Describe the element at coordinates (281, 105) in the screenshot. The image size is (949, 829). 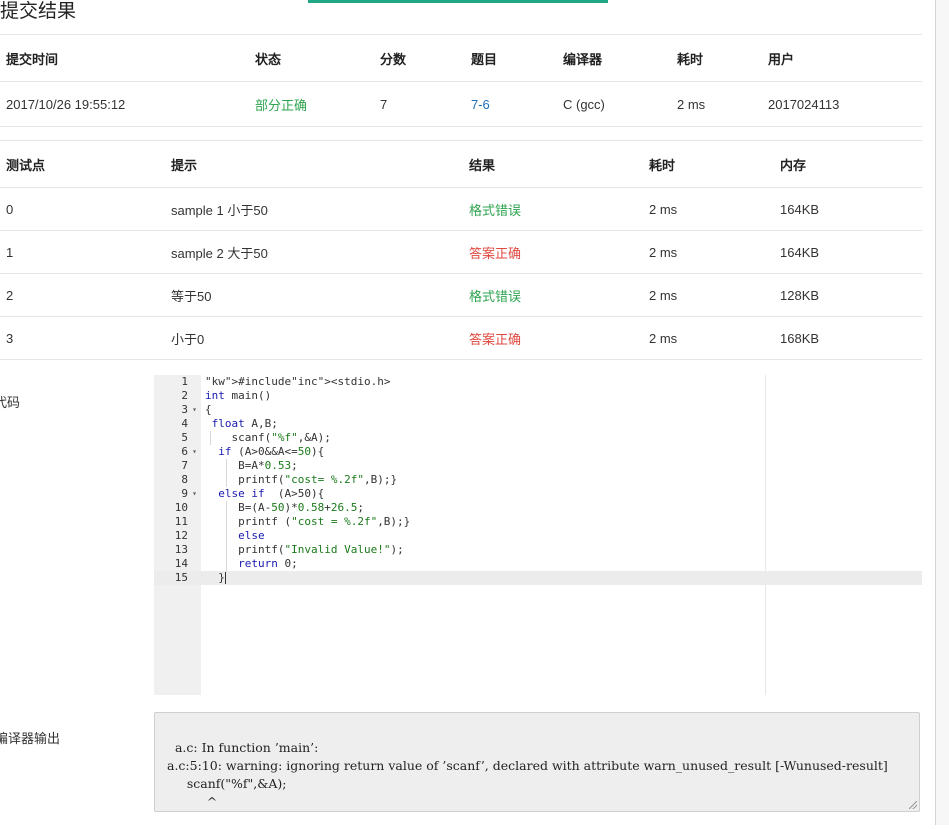
I see `status-badge: 部分正确` at that location.